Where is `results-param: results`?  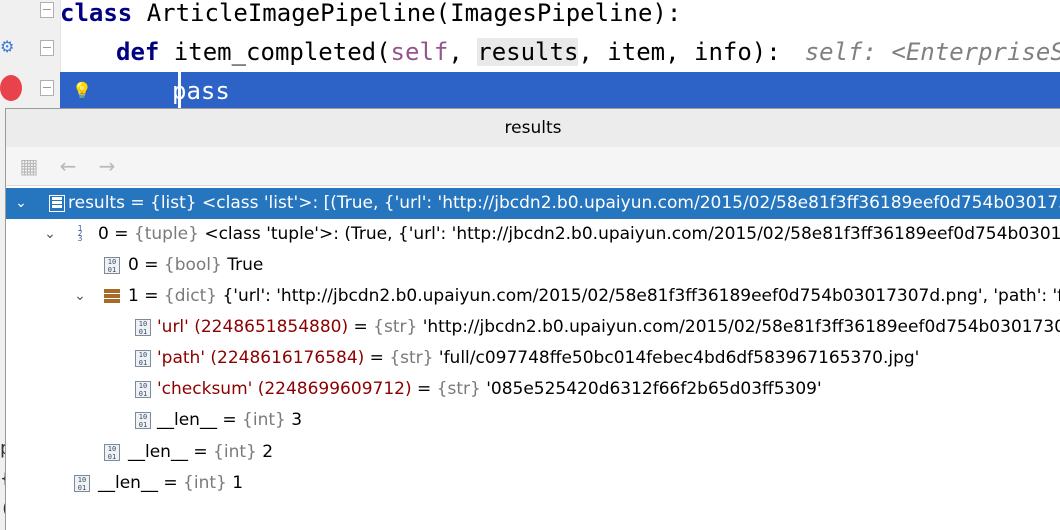 results-param: results is located at coordinates (528, 52).